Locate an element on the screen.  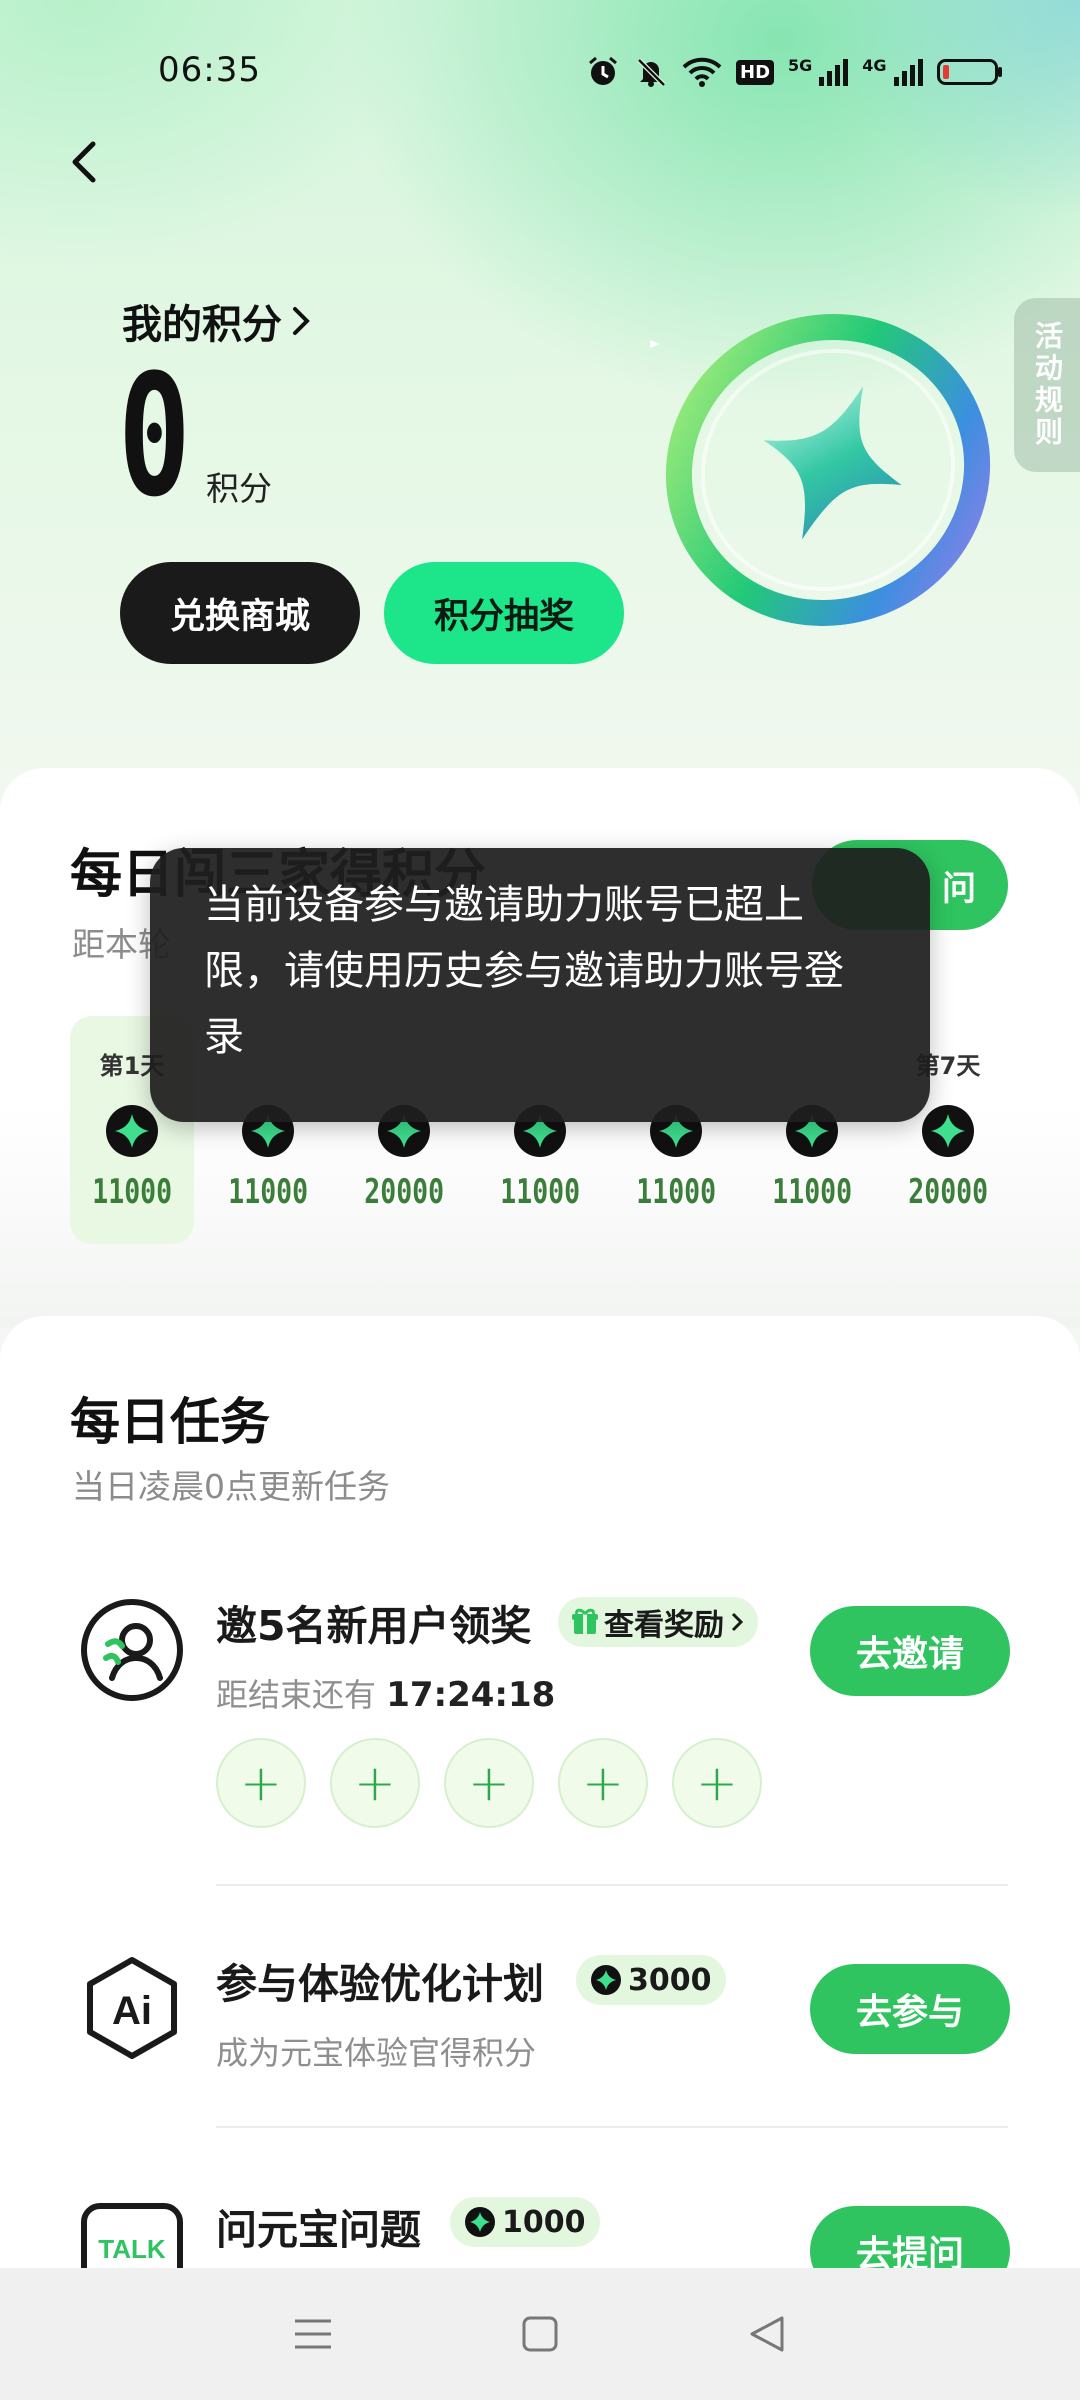
task-invite-name: 邀5名新用户领奖 is located at coordinates (374, 1626).